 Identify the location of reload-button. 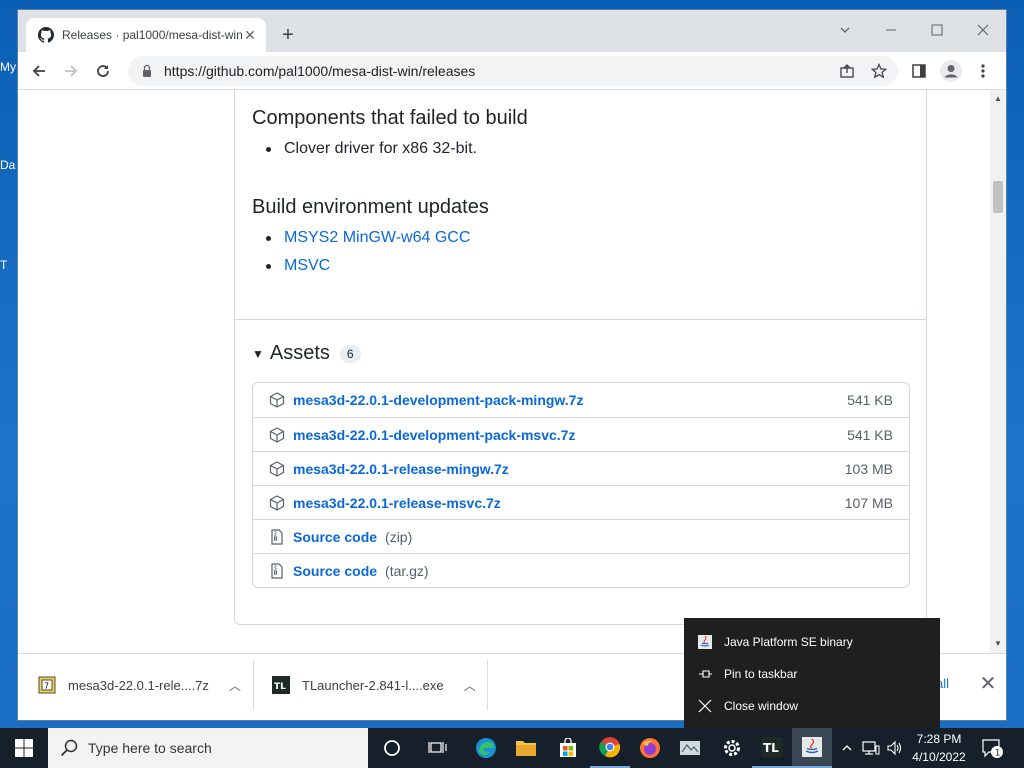
(103, 71).